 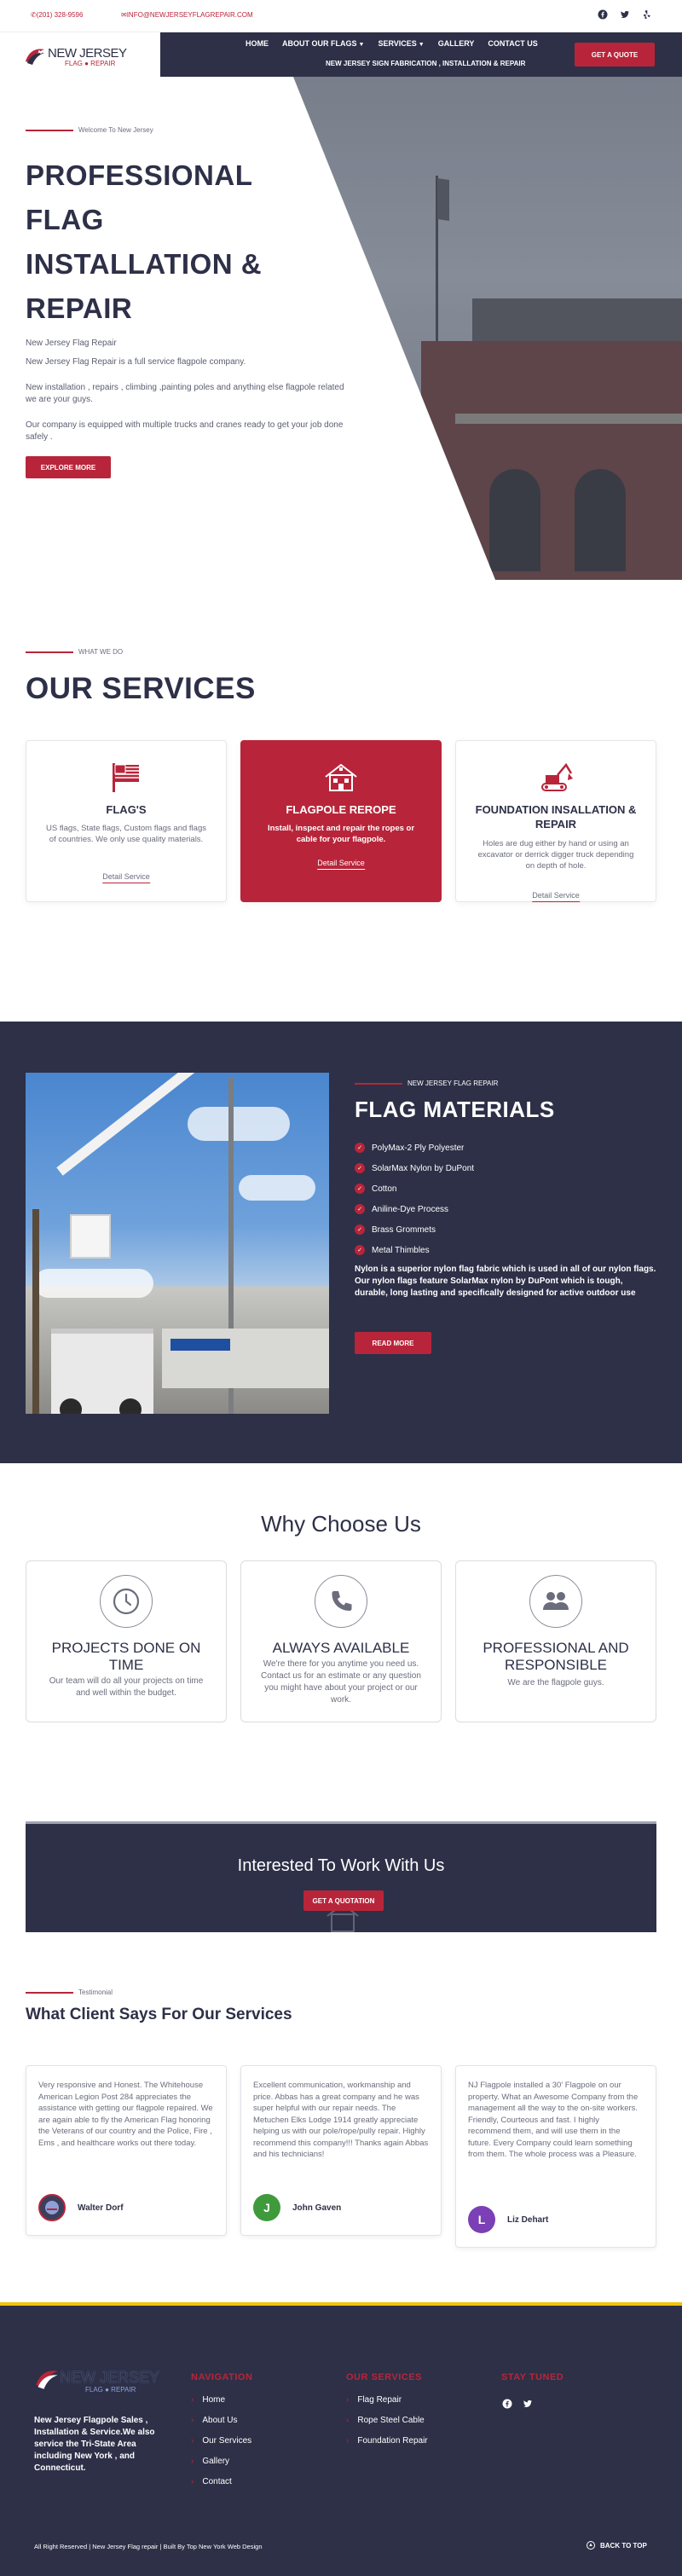 I want to click on site-logo: NEW JERSEY FLAG ● REPAIR, so click(x=97, y=56).